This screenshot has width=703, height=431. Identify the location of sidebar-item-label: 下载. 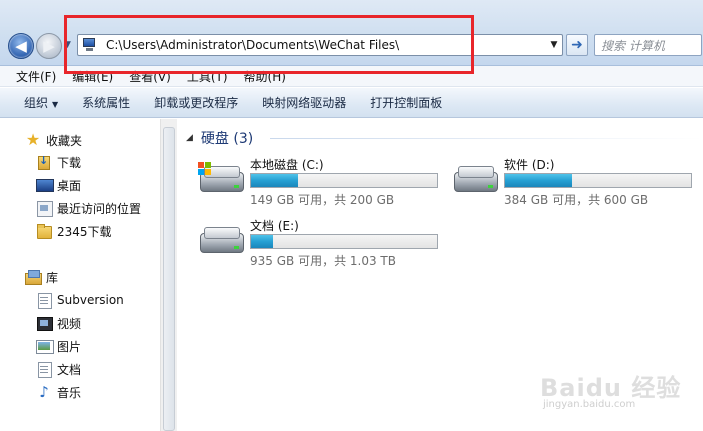
(69, 162).